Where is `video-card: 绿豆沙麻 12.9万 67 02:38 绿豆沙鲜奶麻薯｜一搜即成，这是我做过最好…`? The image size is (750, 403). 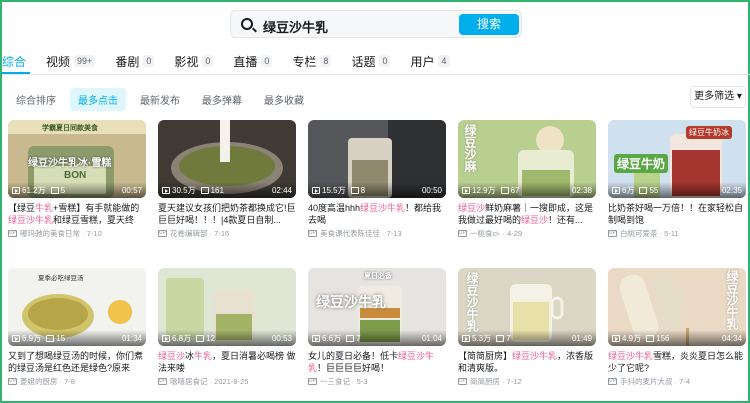
video-card: 绿豆沙麻 12.9万 67 02:38 绿豆沙鲜奶麻薯｜一搜即成，这是我做过最好… is located at coordinates (527, 179).